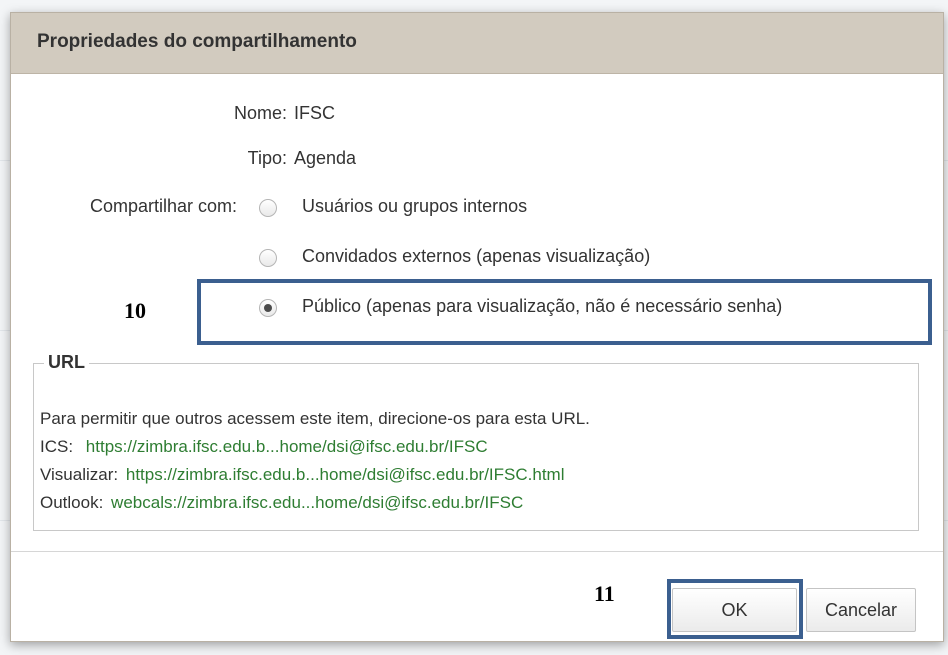 This screenshot has width=948, height=655. Describe the element at coordinates (79, 474) in the screenshot. I see `view-label: Visualizar:` at that location.